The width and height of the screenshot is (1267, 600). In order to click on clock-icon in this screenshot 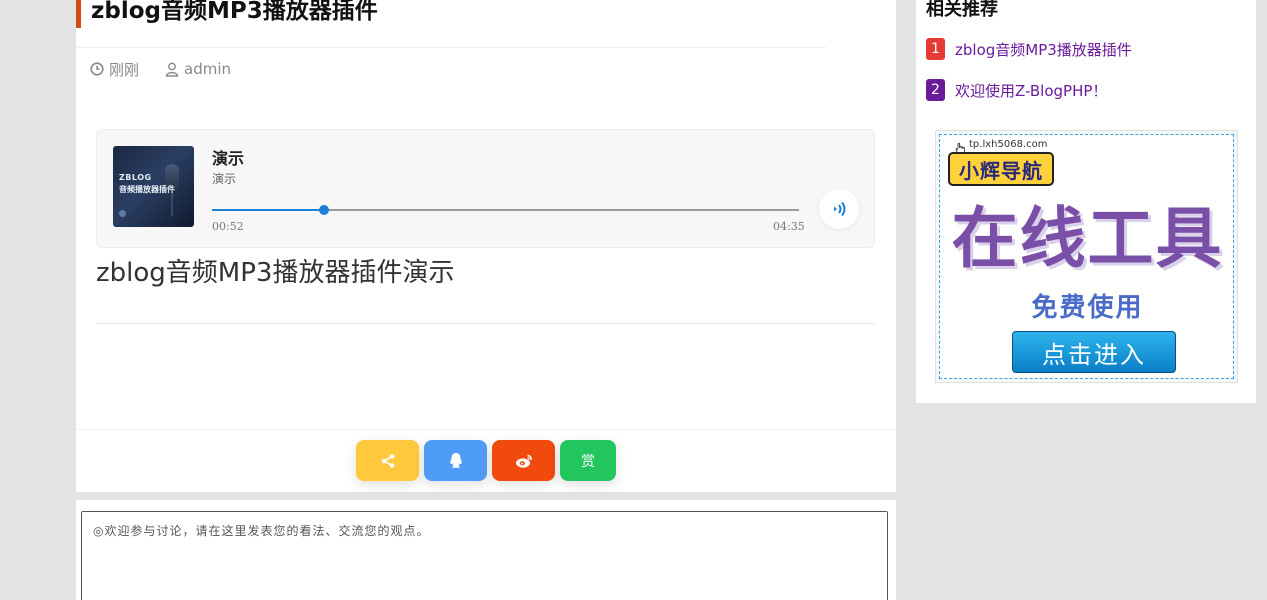, I will do `click(97, 69)`.